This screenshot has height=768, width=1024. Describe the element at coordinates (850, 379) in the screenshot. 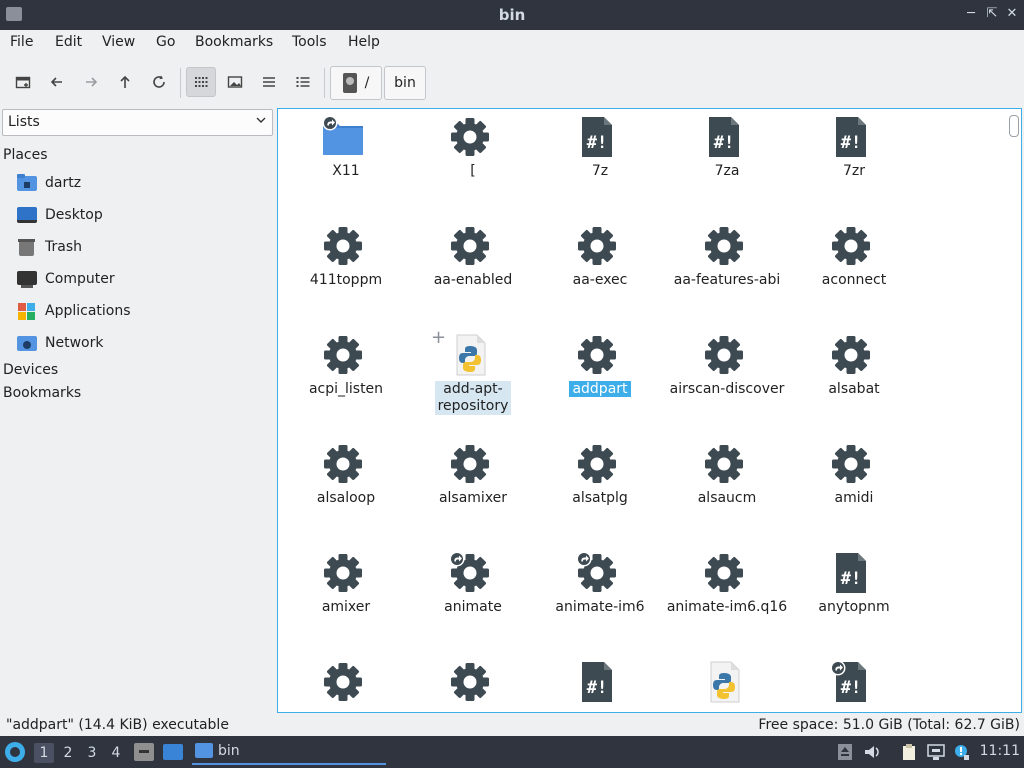

I see `file-item: alsabat` at that location.